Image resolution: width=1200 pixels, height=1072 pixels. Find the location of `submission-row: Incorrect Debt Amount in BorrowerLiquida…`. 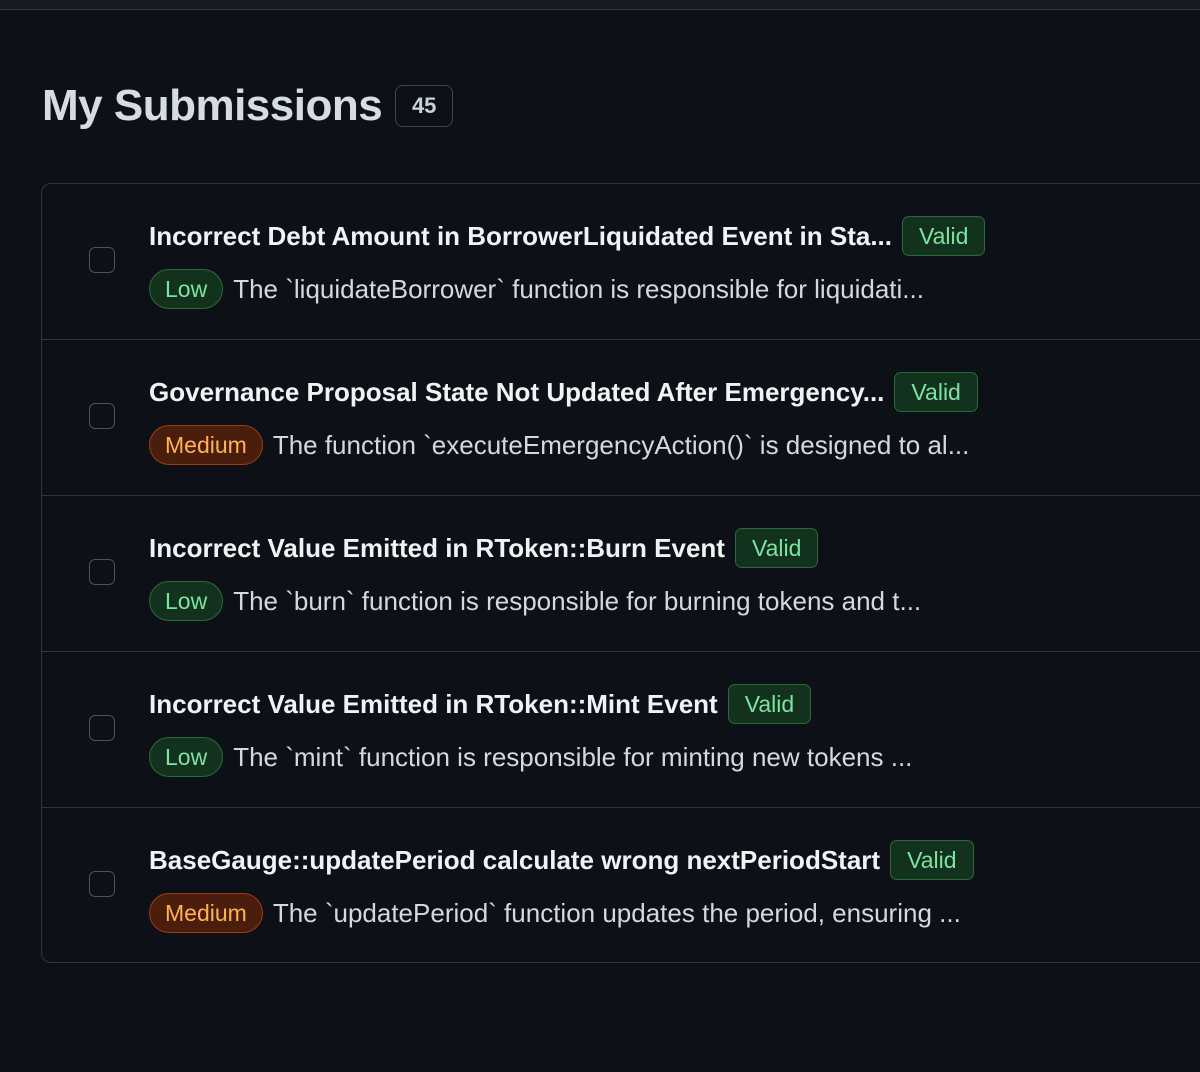

submission-row: Incorrect Debt Amount in BorrowerLiquida… is located at coordinates (621, 262).